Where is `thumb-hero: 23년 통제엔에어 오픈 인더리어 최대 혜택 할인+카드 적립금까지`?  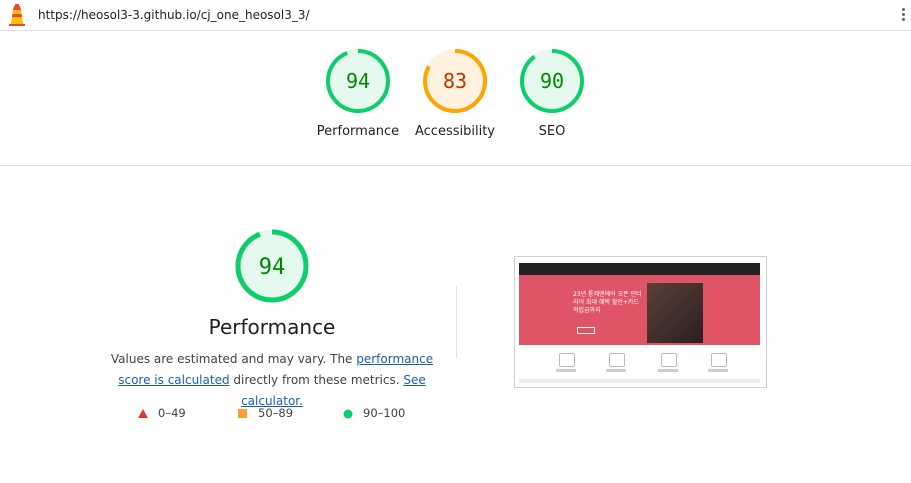
thumb-hero: 23년 통제엔에어 오픈 인더리어 최대 혜택 할인+카드 적립금까지 is located at coordinates (639, 310).